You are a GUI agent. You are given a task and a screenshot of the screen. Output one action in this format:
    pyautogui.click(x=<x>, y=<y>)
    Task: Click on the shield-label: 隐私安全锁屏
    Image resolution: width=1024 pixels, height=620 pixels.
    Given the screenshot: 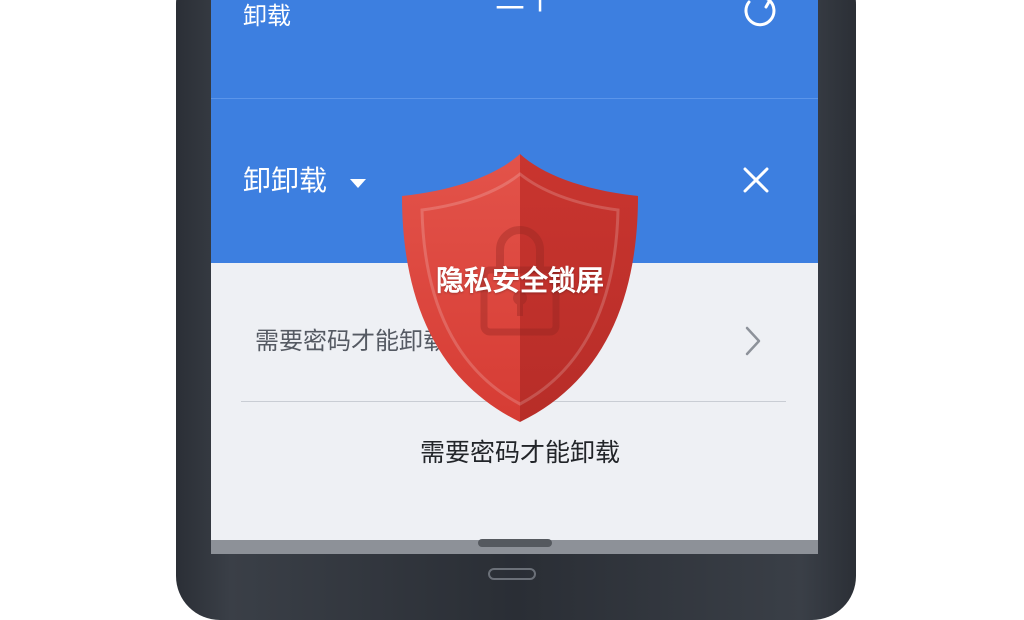 What is the action you would take?
    pyautogui.click(x=519, y=280)
    